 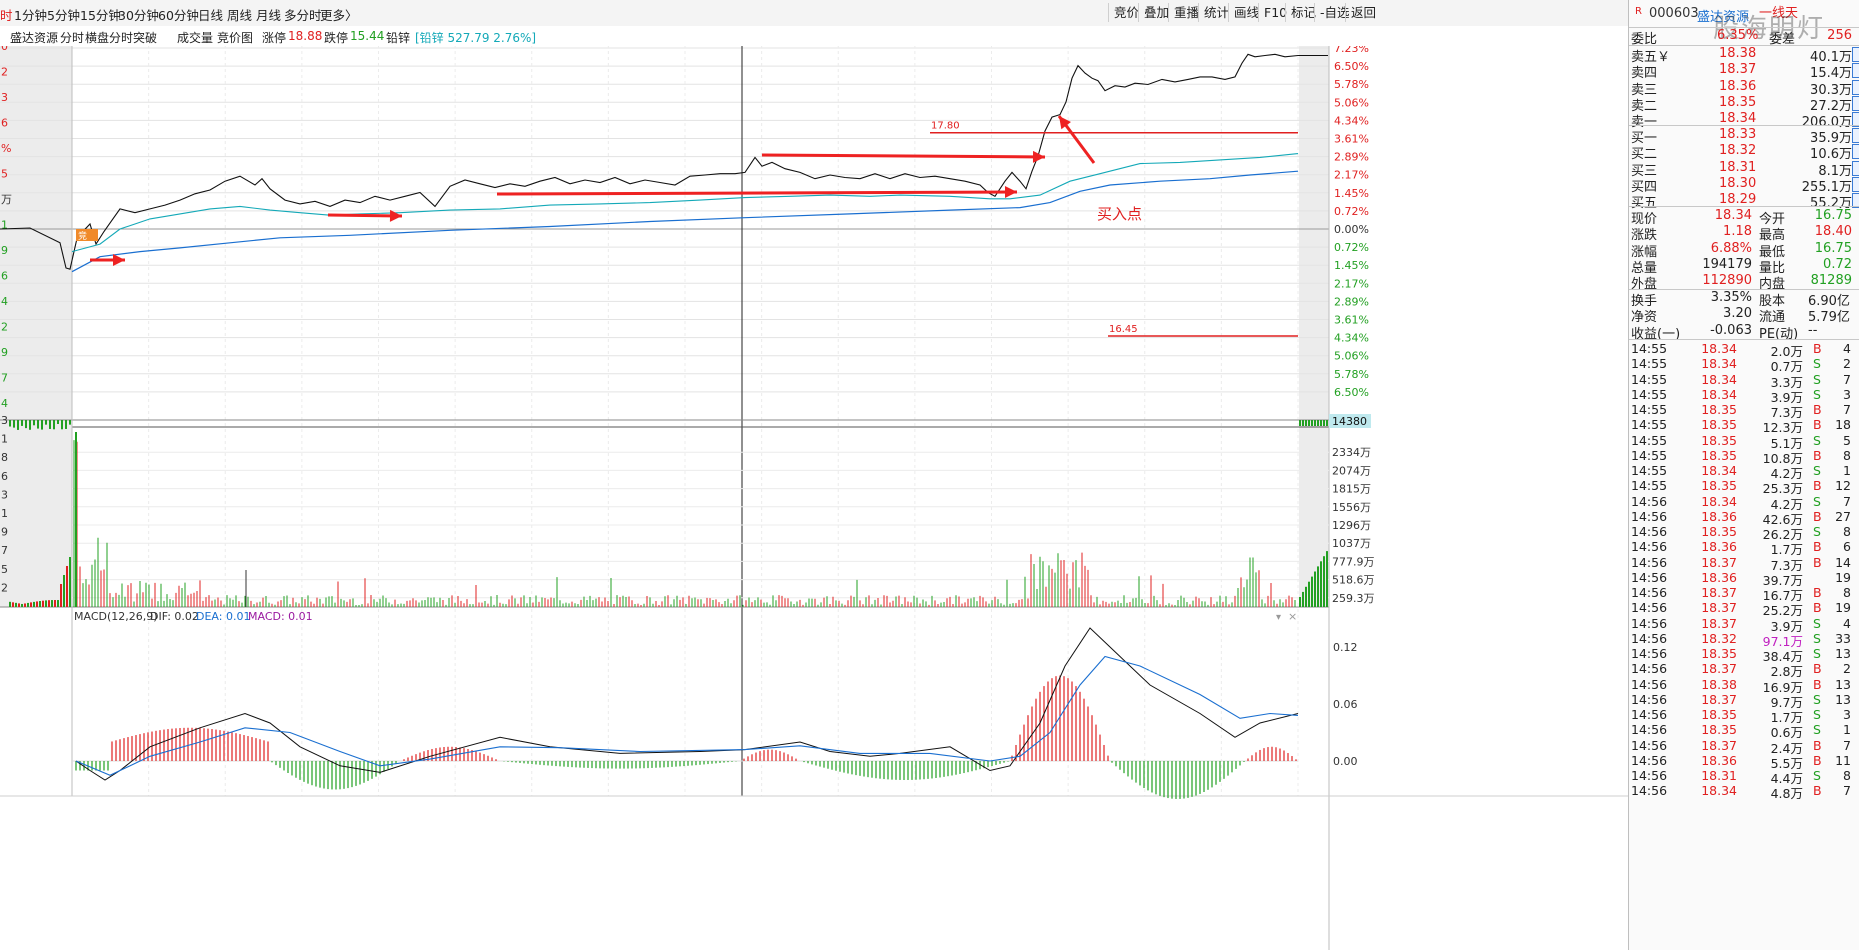 What do you see at coordinates (1738, 102) in the screenshot?
I see `sells-price: 18.35` at bounding box center [1738, 102].